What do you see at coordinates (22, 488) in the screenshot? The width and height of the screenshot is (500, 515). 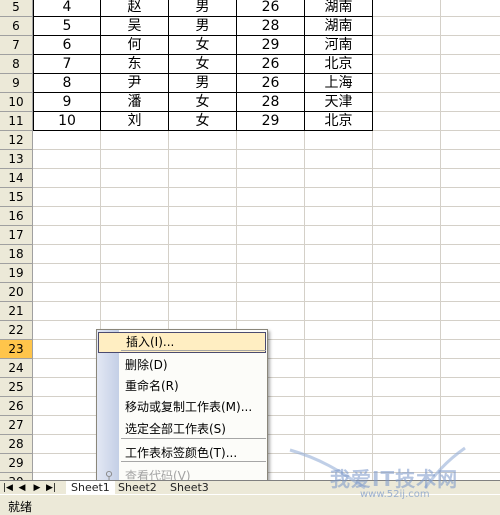 I see `prev-sheet-icon: ◀` at bounding box center [22, 488].